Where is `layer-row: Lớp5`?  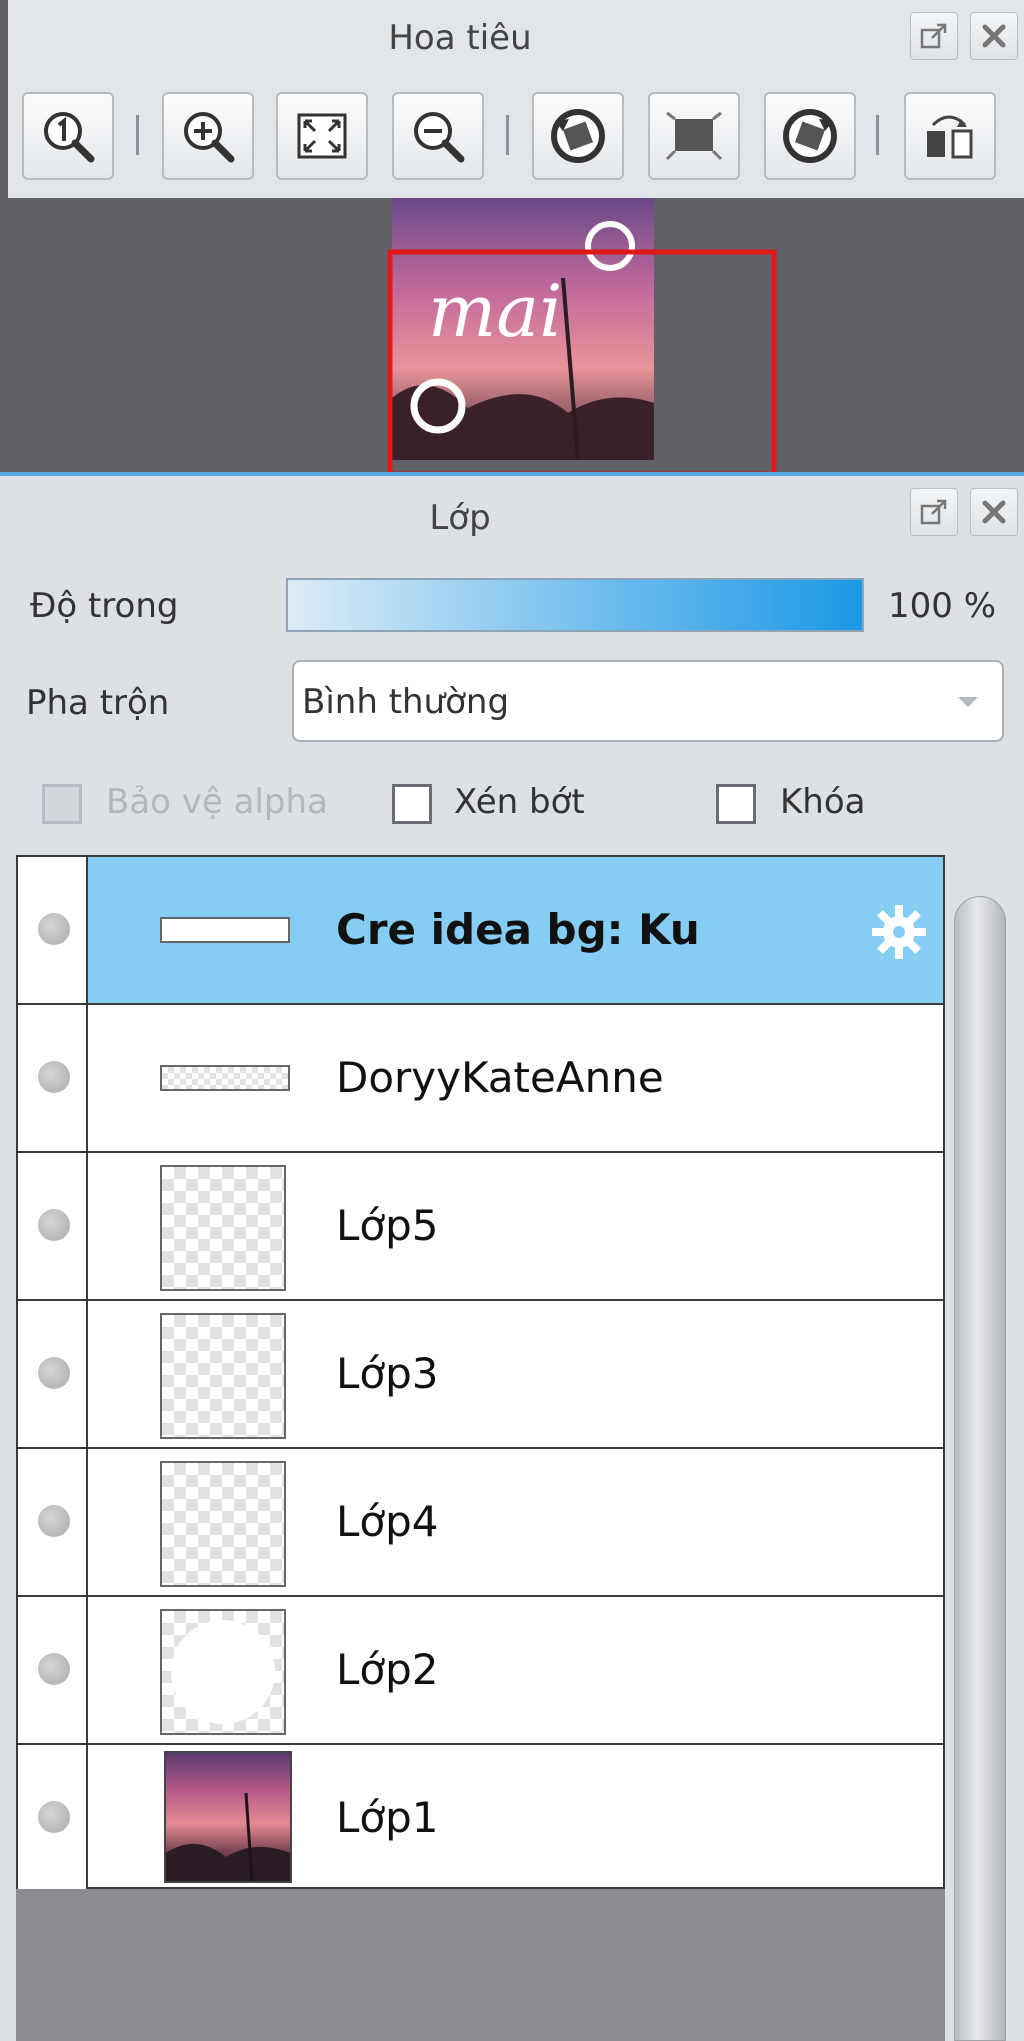
layer-row: Lớp5 is located at coordinates (480, 1227).